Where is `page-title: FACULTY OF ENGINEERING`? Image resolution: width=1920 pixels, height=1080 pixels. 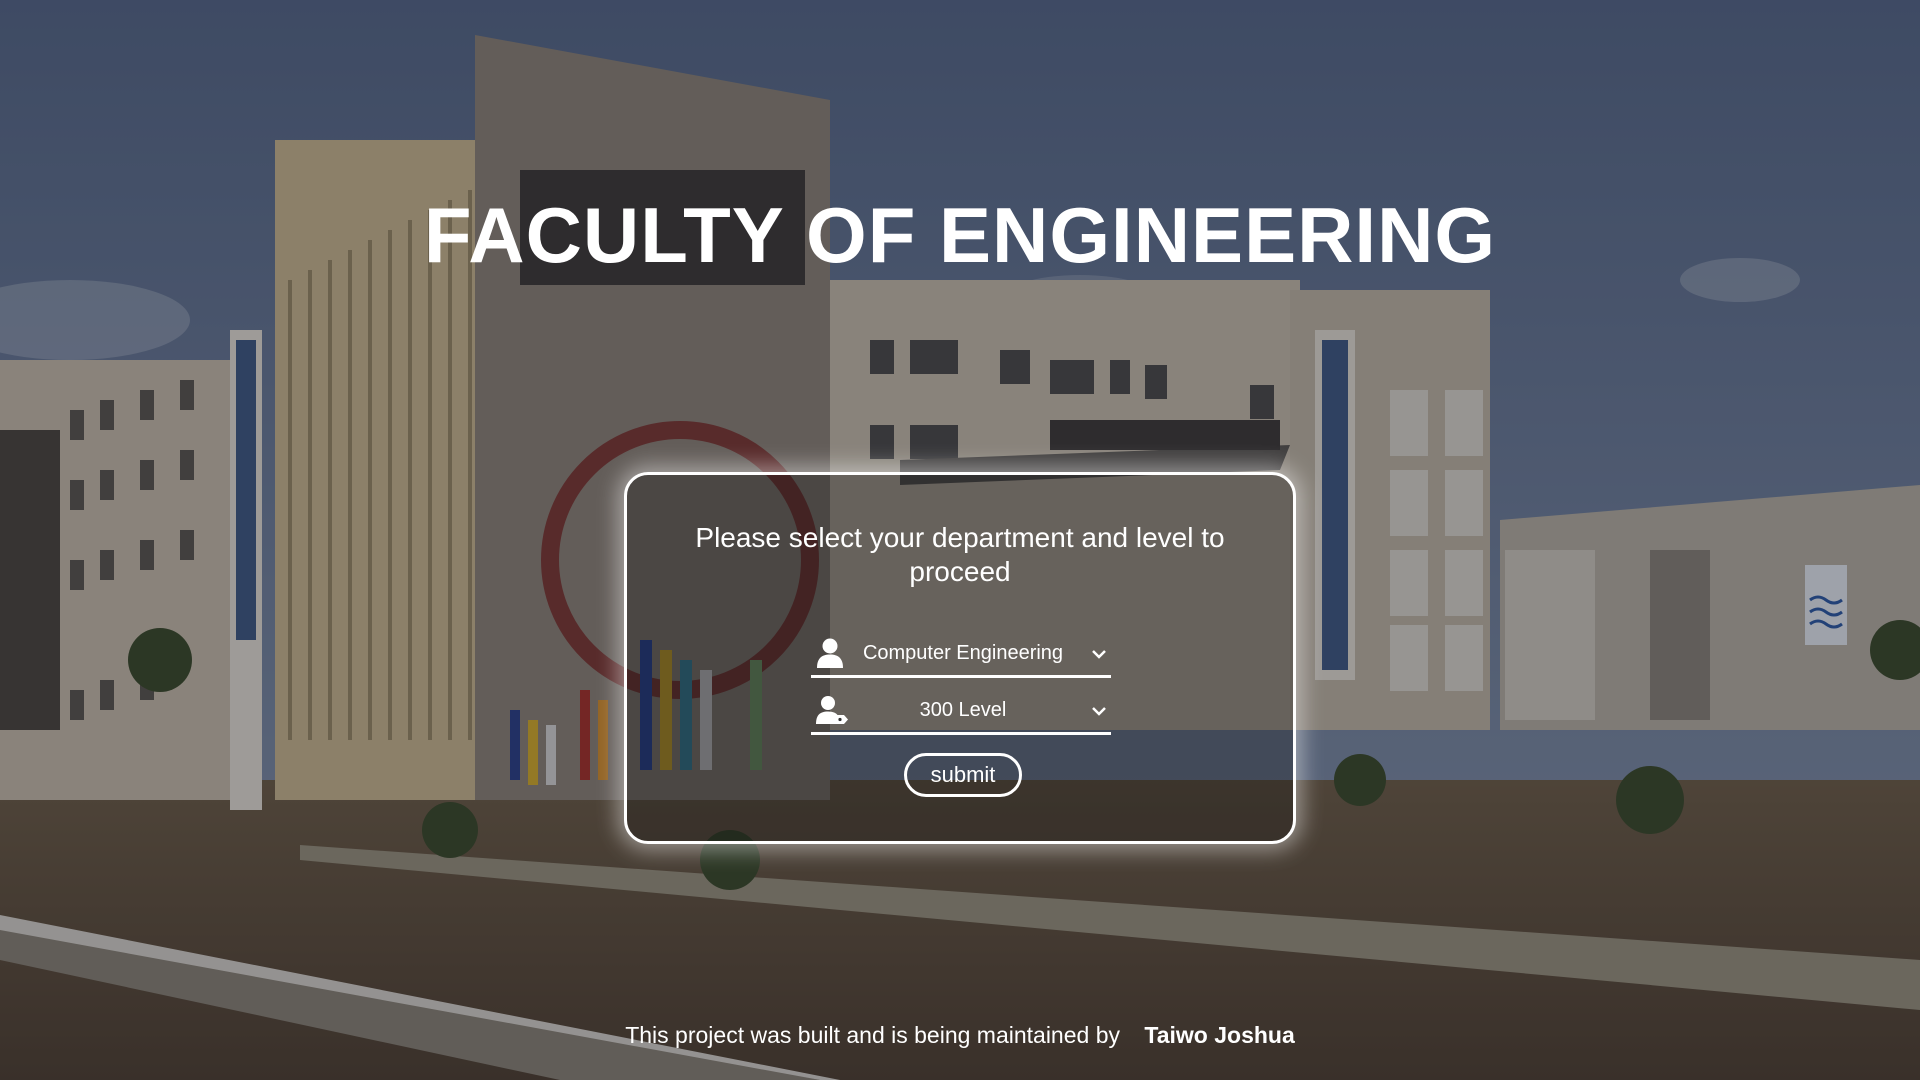
page-title: FACULTY OF ENGINEERING is located at coordinates (960, 235).